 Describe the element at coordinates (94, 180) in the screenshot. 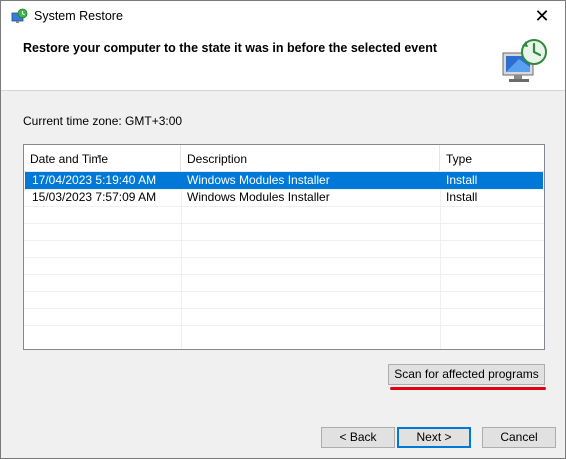

I see `row-date: 17/04/2023 5:19:40 AM` at that location.